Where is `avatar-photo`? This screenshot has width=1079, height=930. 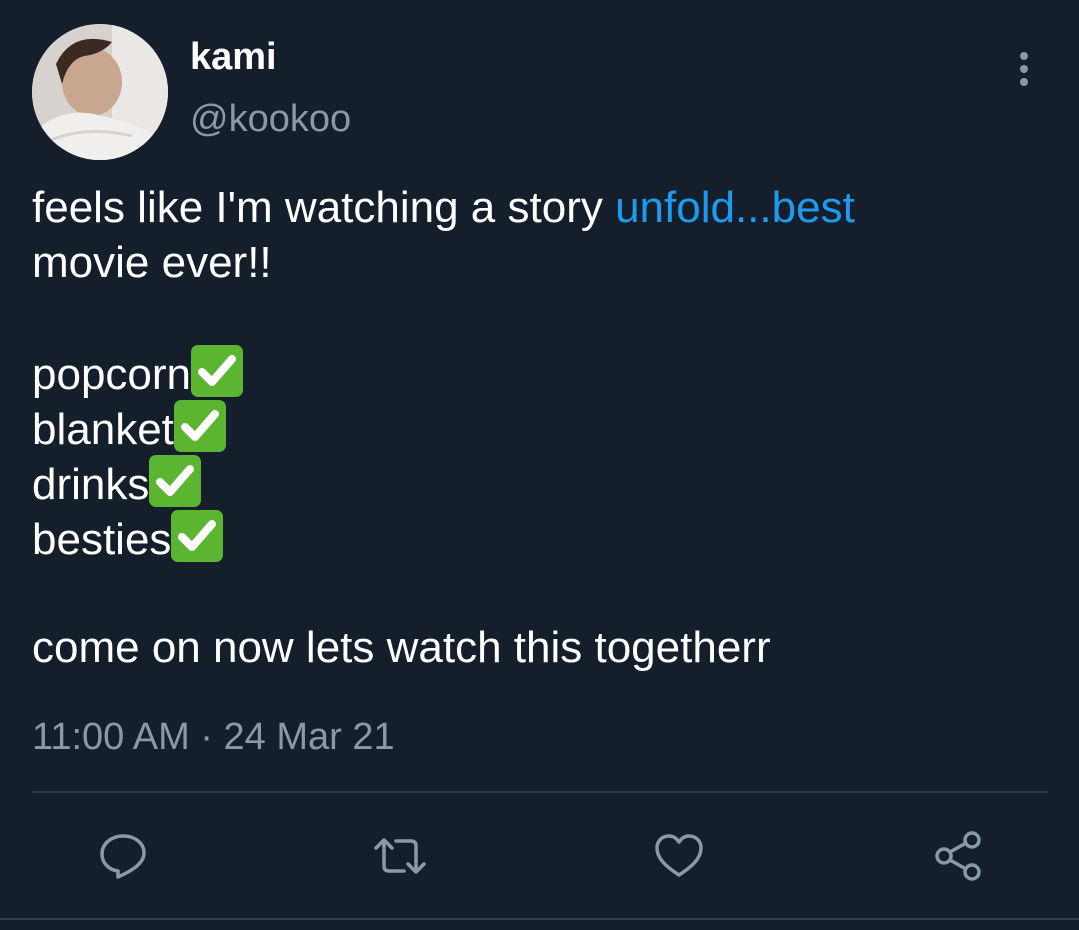 avatar-photo is located at coordinates (100, 92).